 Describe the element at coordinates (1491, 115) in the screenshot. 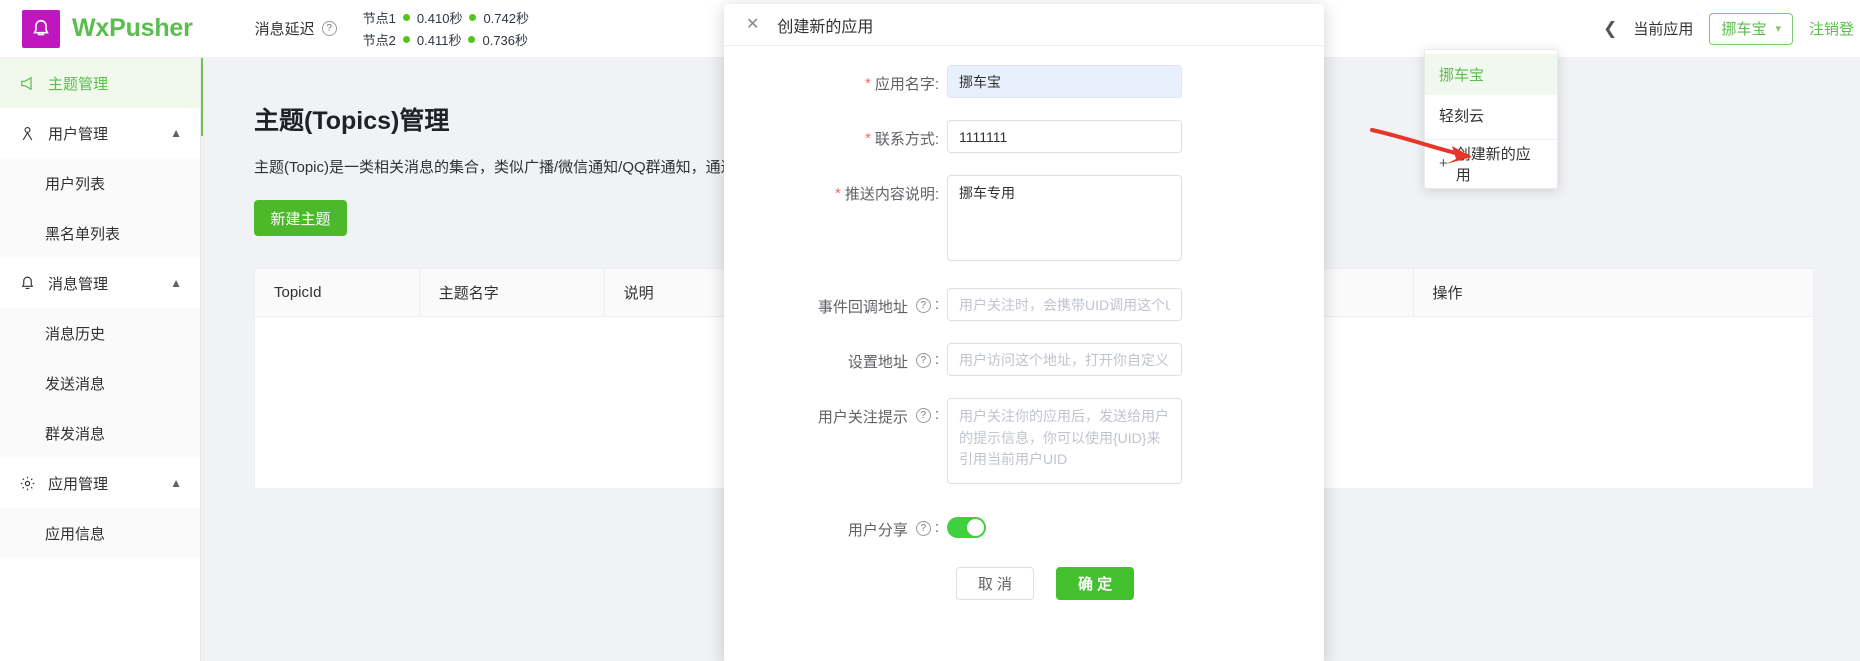

I see `dropdown-item-app-2: 轻刻云` at that location.